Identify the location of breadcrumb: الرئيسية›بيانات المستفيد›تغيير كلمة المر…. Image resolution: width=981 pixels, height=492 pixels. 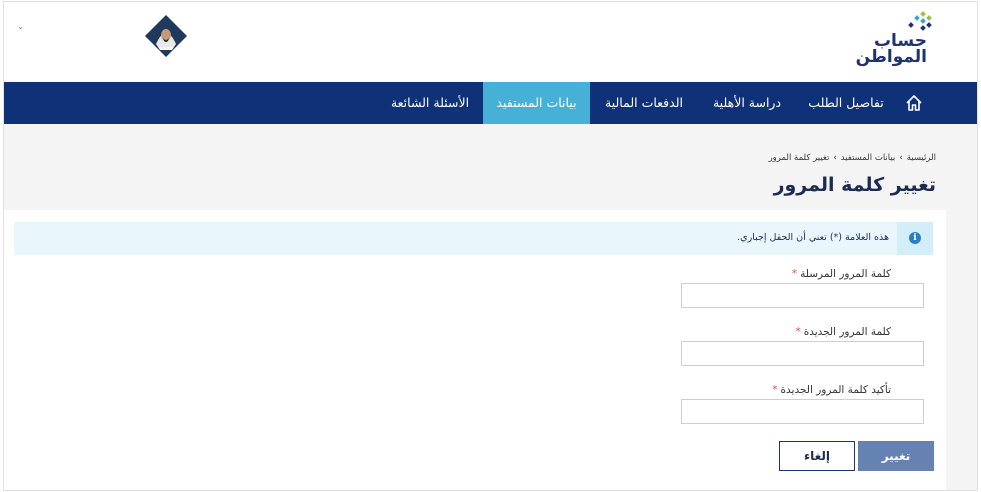
(852, 158).